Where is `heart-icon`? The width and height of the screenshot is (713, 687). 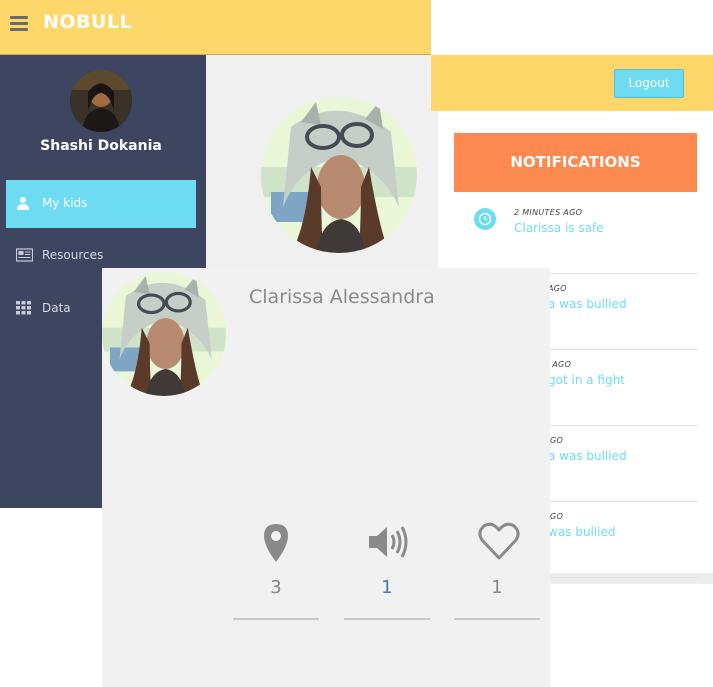 heart-icon is located at coordinates (498, 542).